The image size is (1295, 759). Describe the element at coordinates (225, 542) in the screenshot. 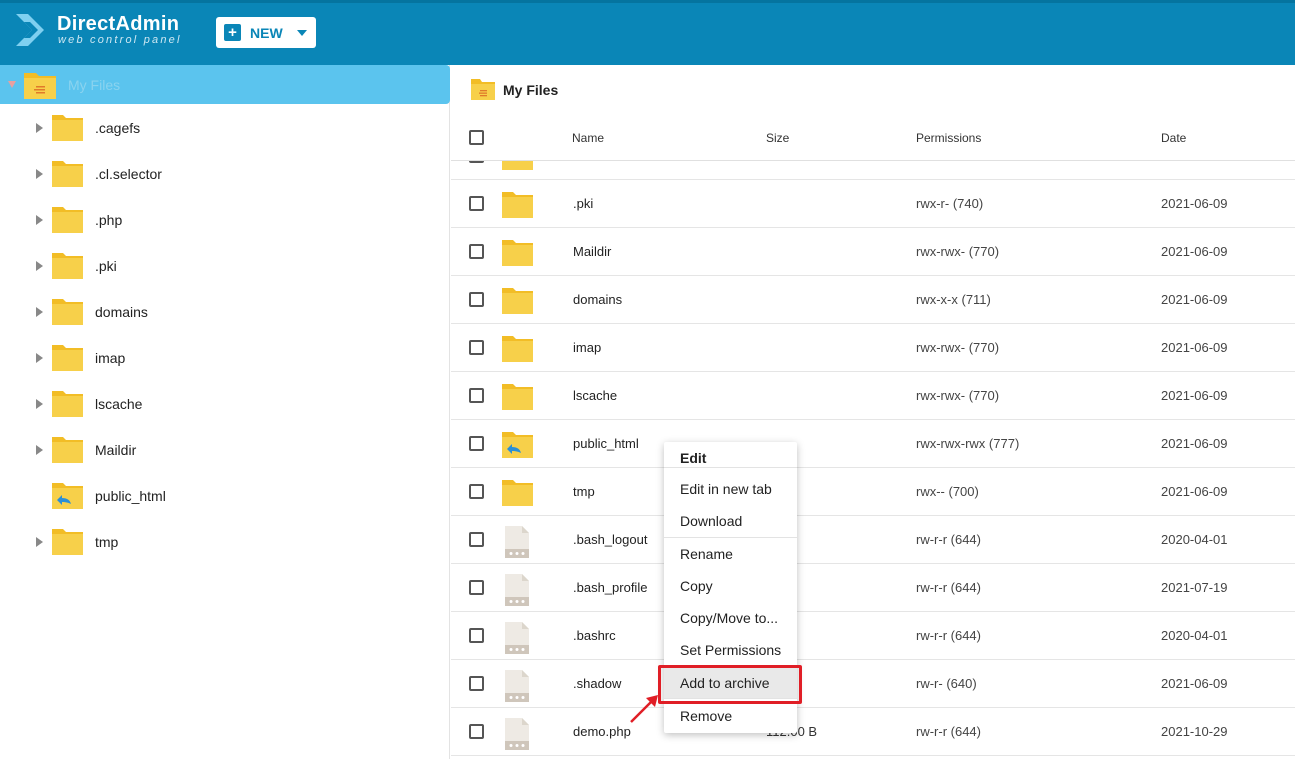

I see `tree-item: tmp` at that location.